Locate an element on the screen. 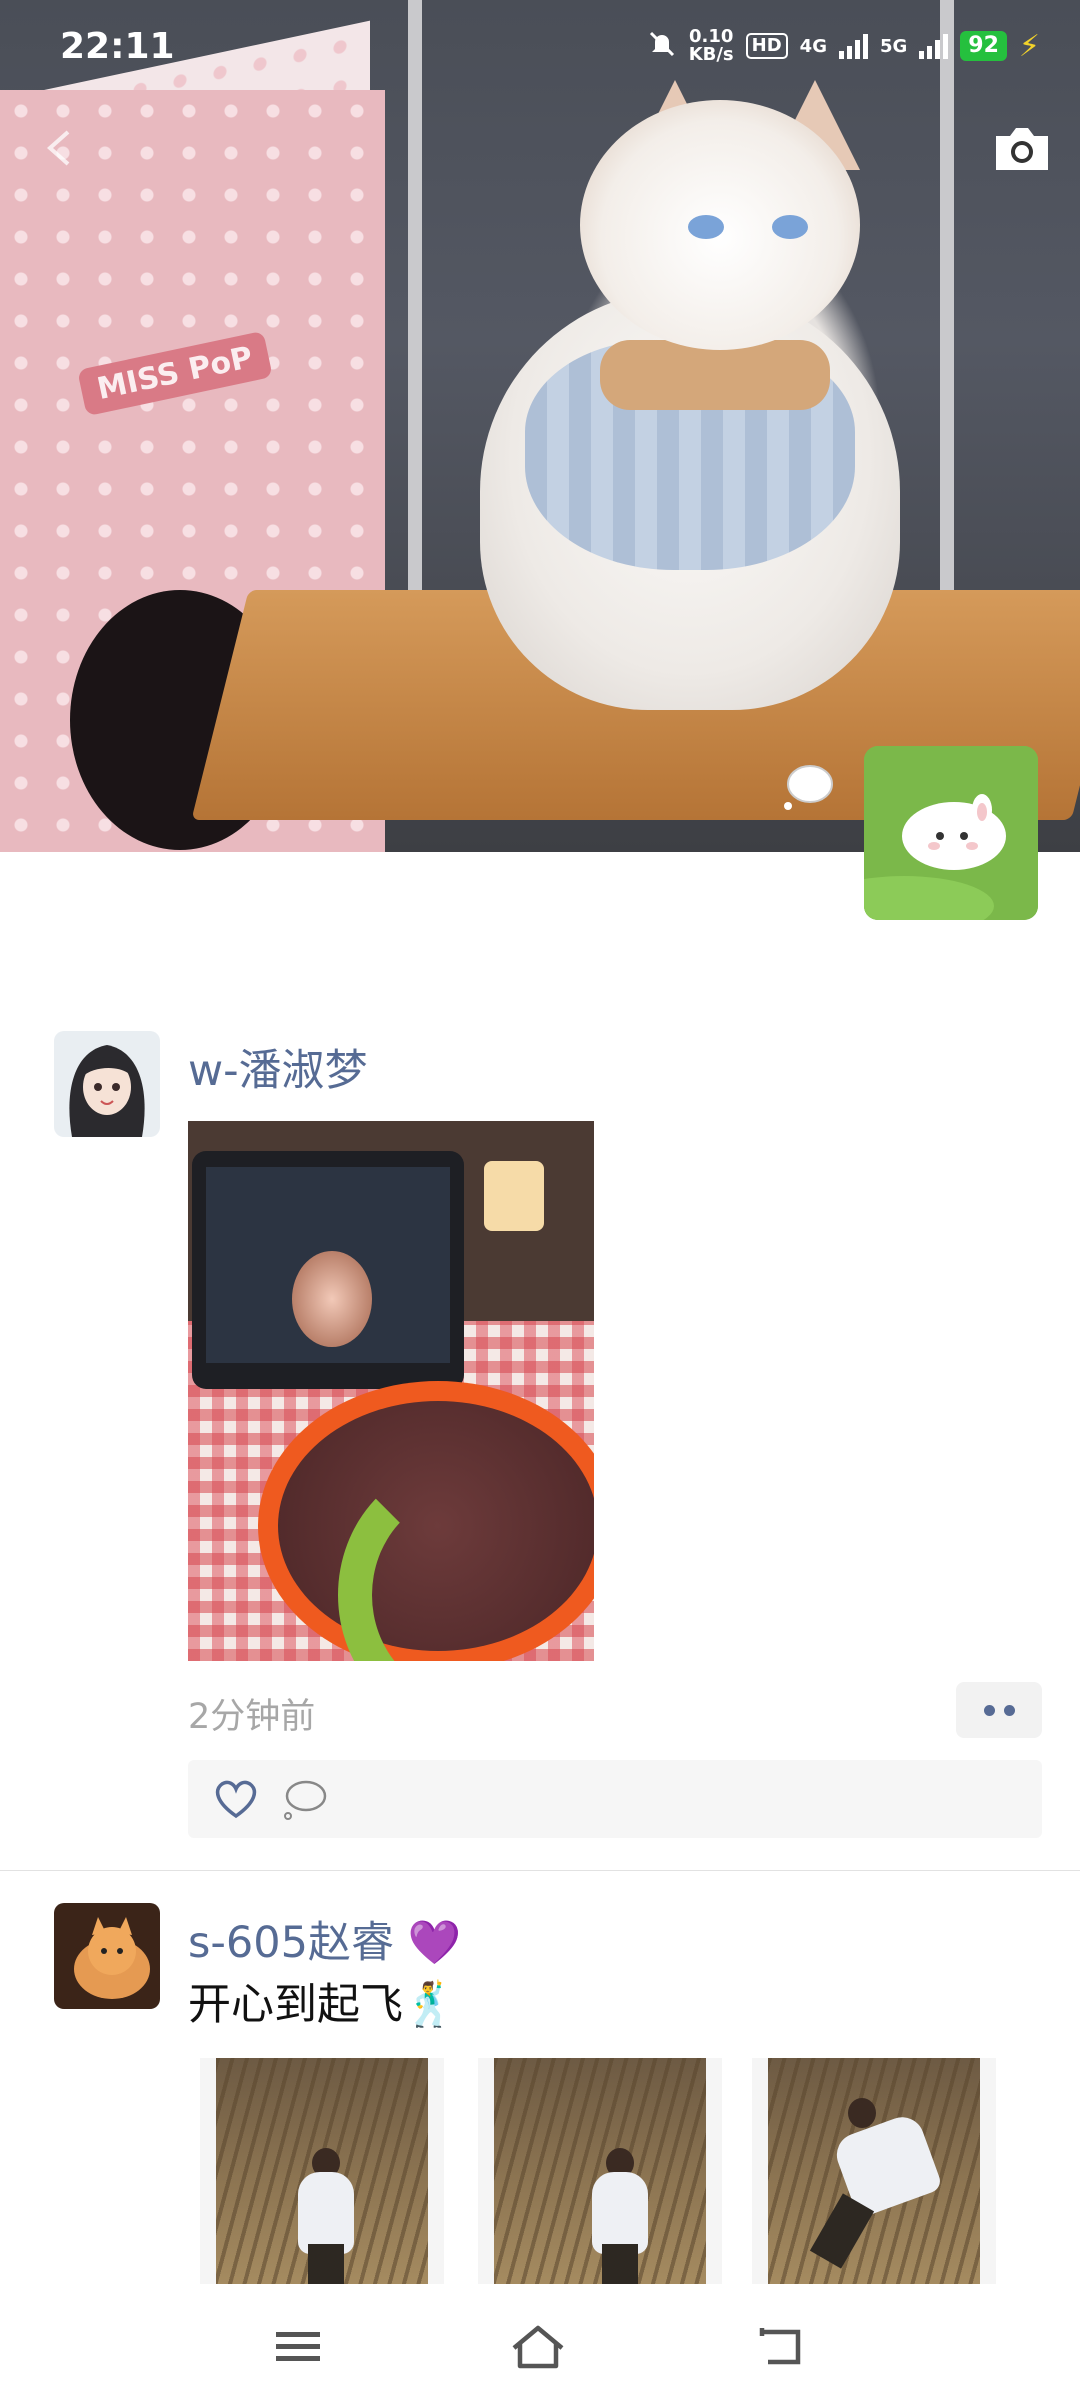 The height and width of the screenshot is (2404, 1080). system-nav-bar is located at coordinates (540, 2345).